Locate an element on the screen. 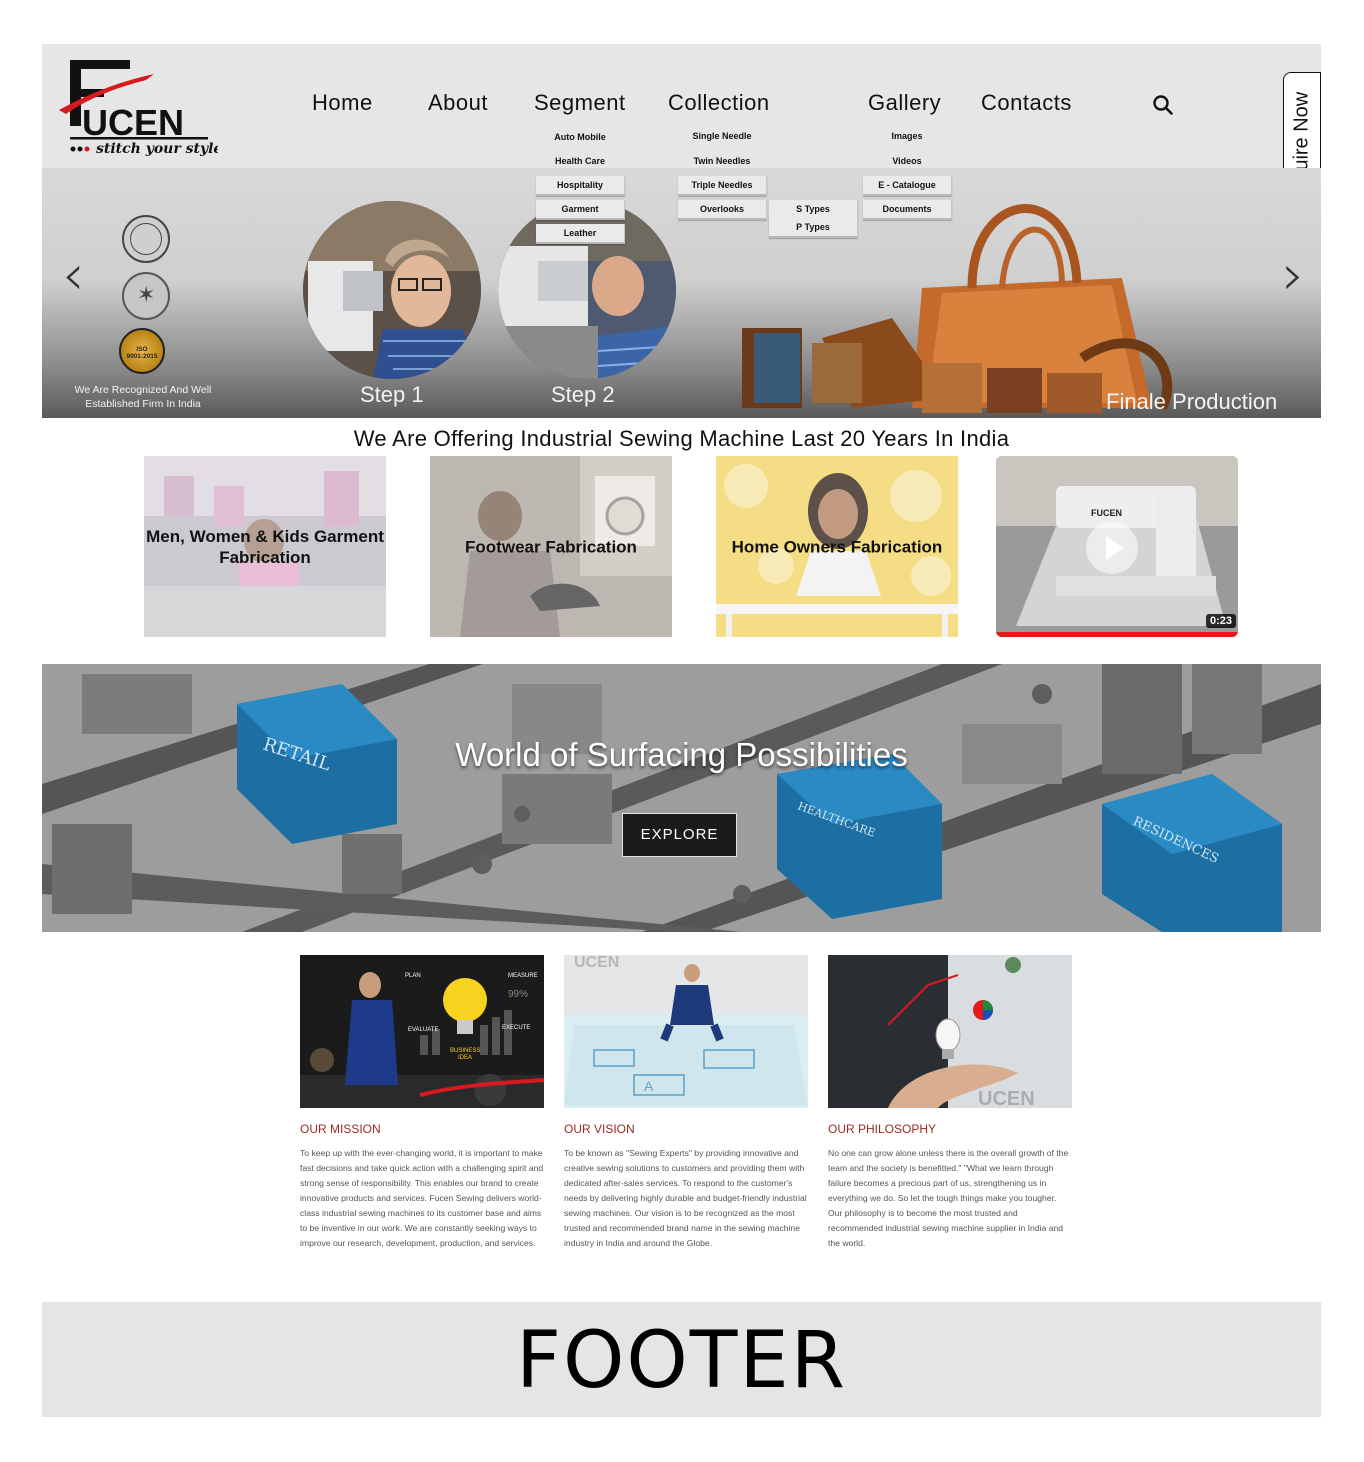 Image resolution: width=1364 pixels, height=1462 pixels. mission-title: OUR MISSION is located at coordinates (340, 1129).